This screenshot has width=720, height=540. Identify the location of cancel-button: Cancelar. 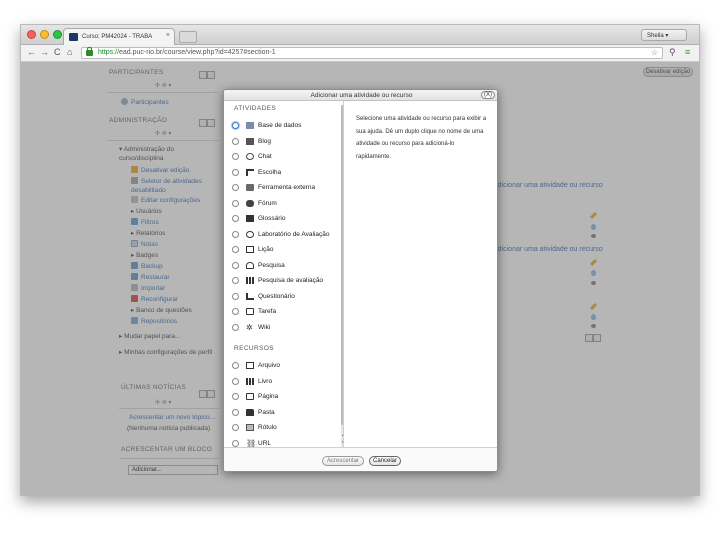
(385, 461).